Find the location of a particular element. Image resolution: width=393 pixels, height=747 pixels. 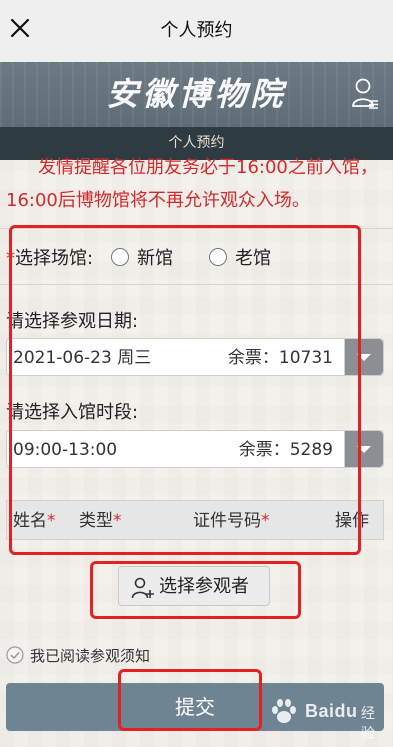

watermark-brand-text: Bai is located at coordinates (320, 711).